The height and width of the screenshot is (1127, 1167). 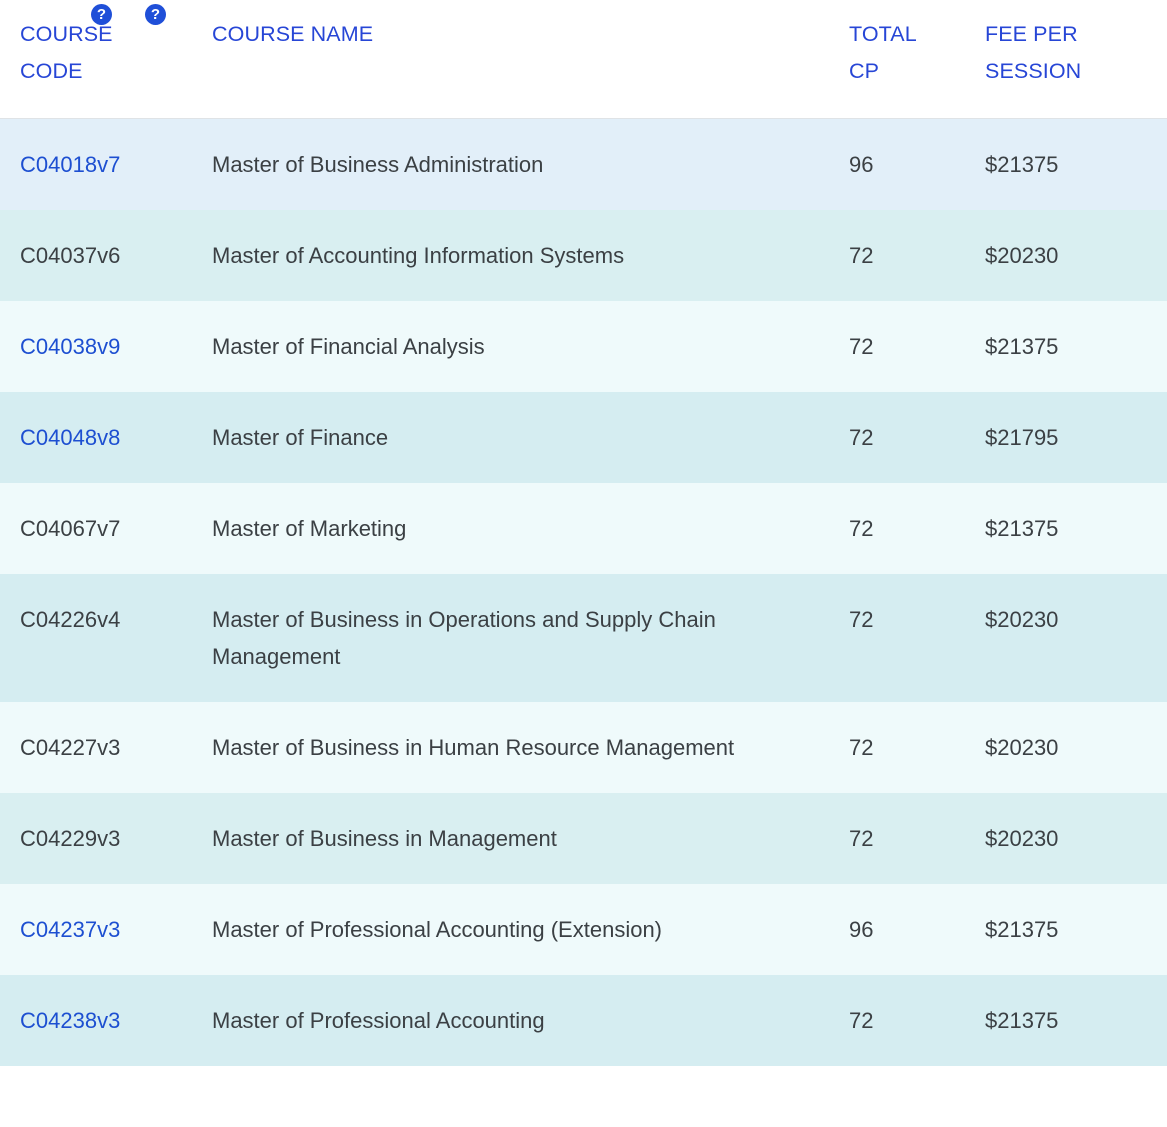 What do you see at coordinates (98, 638) in the screenshot?
I see `cell-course-code: C04226v4` at bounding box center [98, 638].